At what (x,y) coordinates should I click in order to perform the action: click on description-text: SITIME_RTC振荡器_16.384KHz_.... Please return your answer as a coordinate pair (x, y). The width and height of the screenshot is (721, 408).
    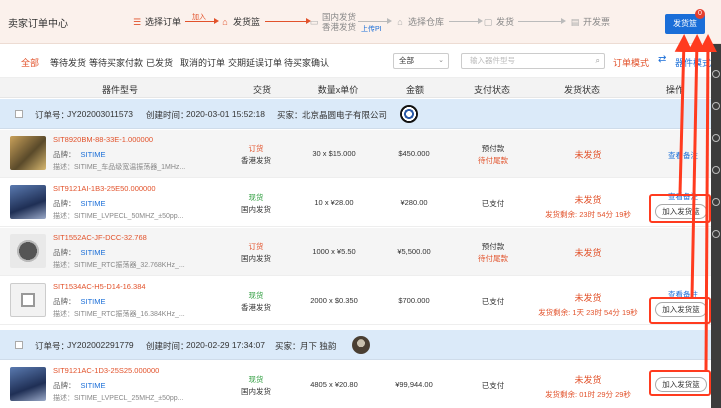
    Looking at the image, I should click on (129, 314).